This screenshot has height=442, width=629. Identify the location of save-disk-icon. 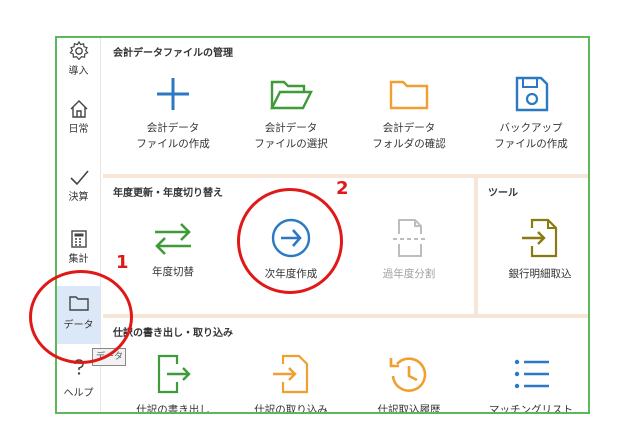
(532, 94).